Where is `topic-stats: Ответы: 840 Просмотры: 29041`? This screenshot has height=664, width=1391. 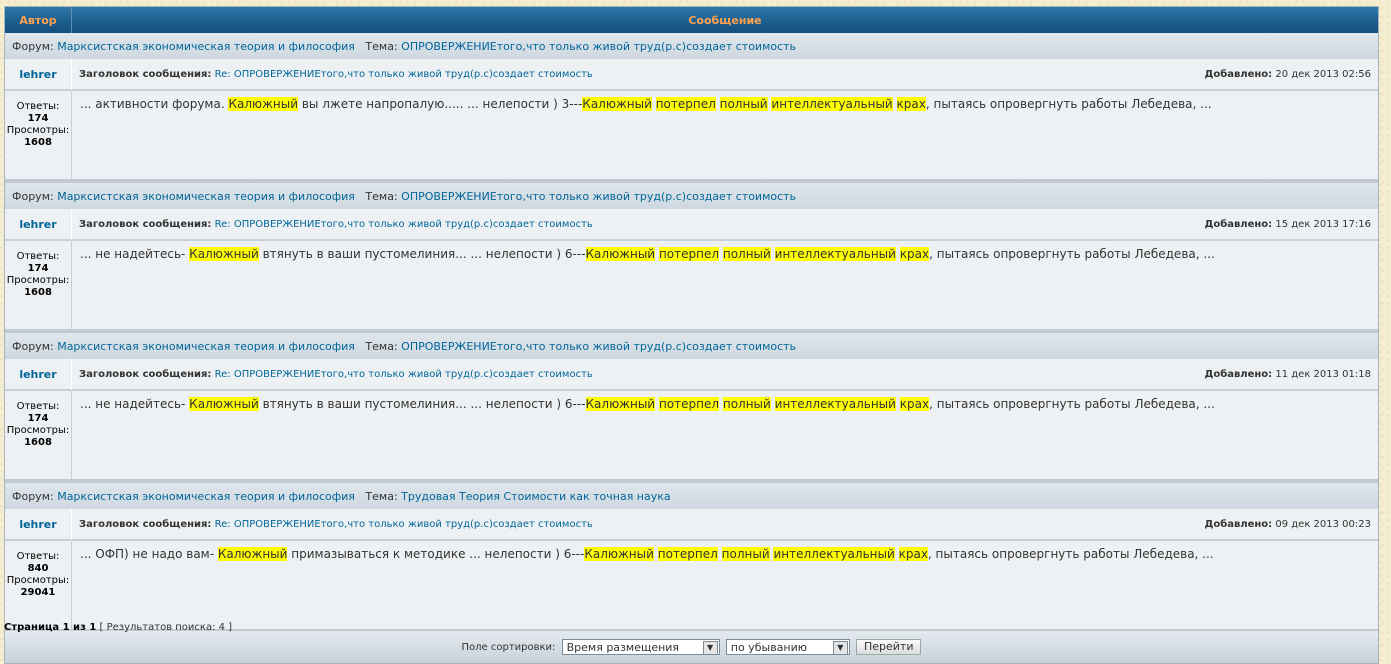 topic-stats: Ответы: 840 Просмотры: 29041 is located at coordinates (38, 585).